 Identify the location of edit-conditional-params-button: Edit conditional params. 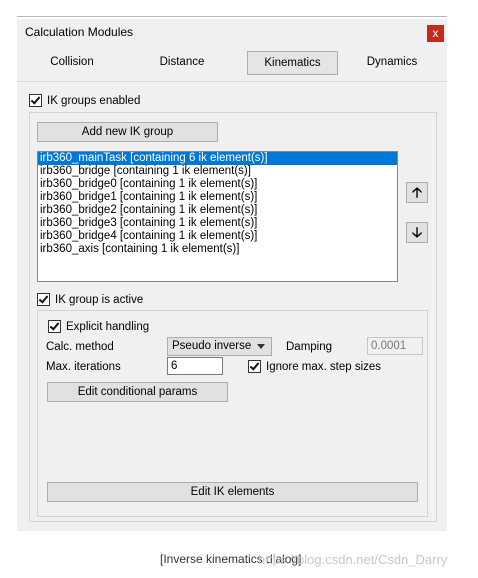
(137, 392).